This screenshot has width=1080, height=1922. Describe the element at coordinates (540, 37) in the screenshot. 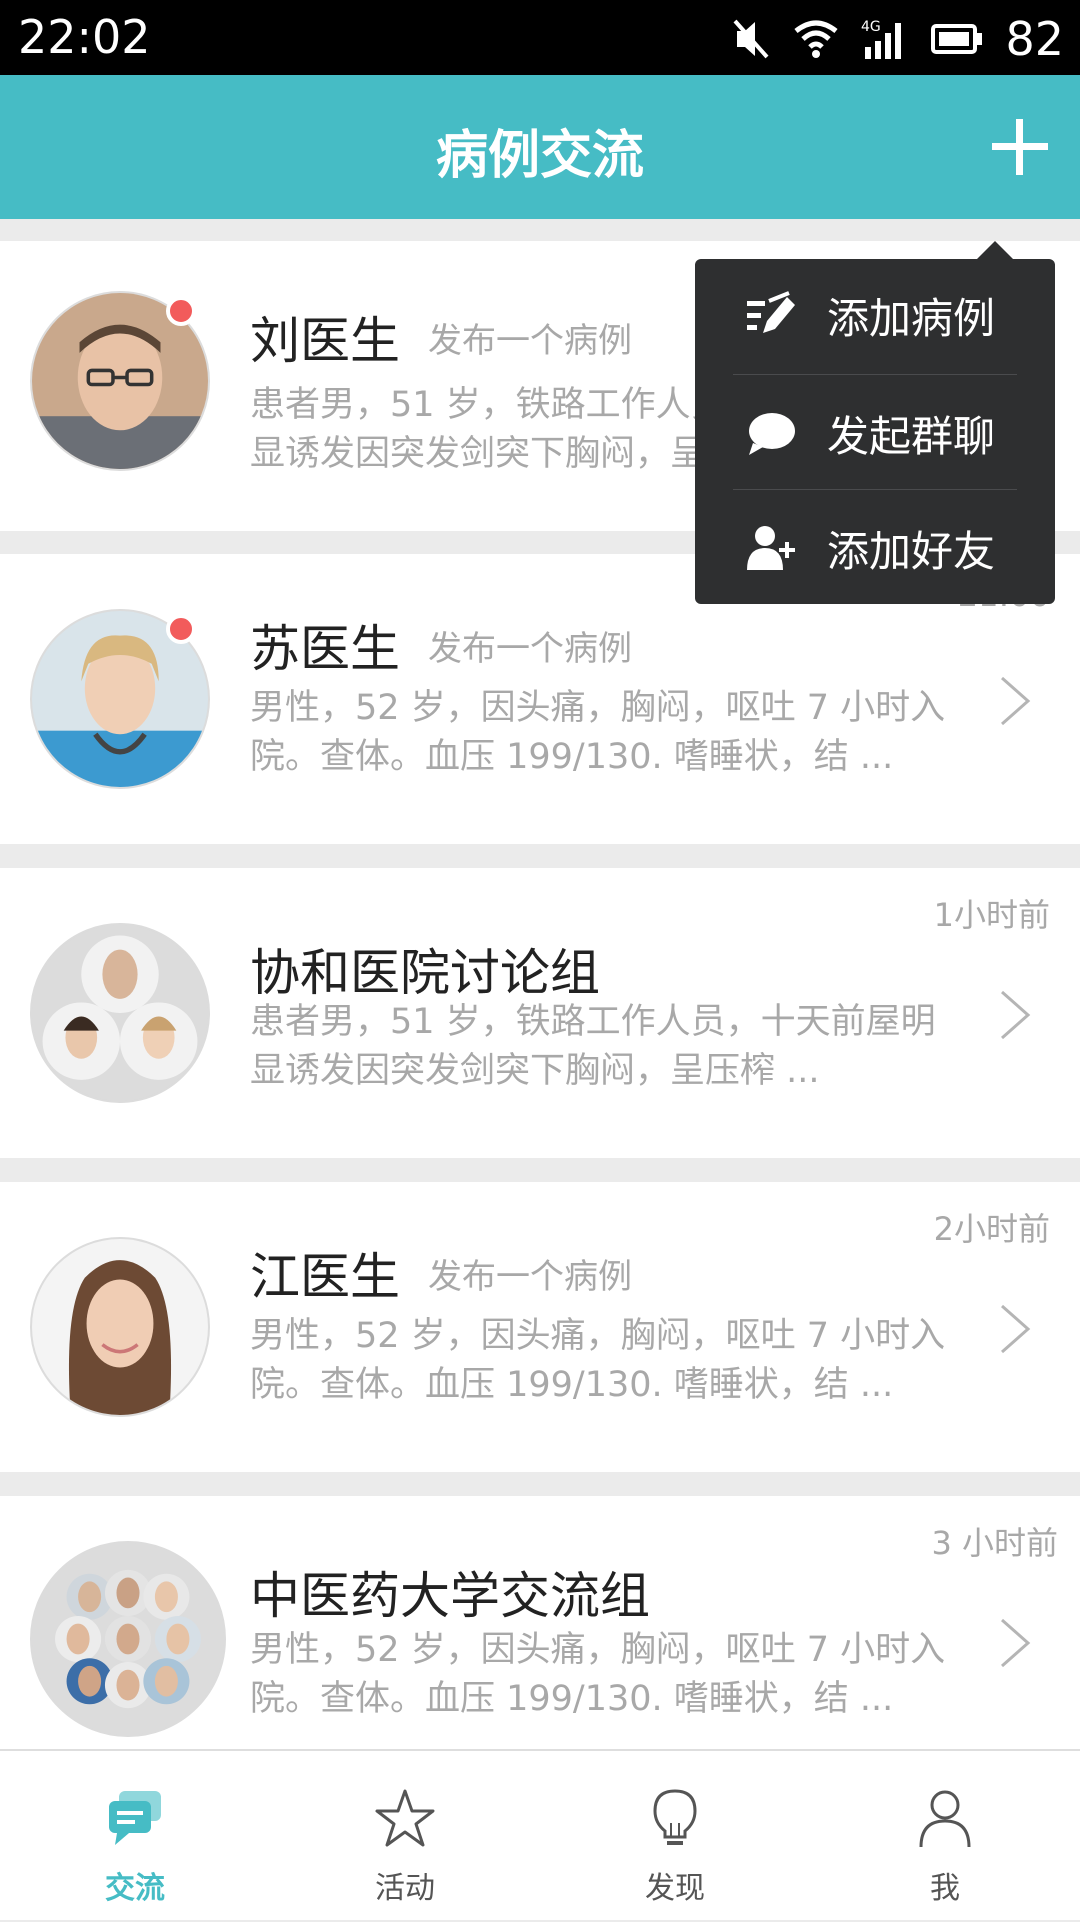

I see `status-bar: 22:02 4G 82` at that location.